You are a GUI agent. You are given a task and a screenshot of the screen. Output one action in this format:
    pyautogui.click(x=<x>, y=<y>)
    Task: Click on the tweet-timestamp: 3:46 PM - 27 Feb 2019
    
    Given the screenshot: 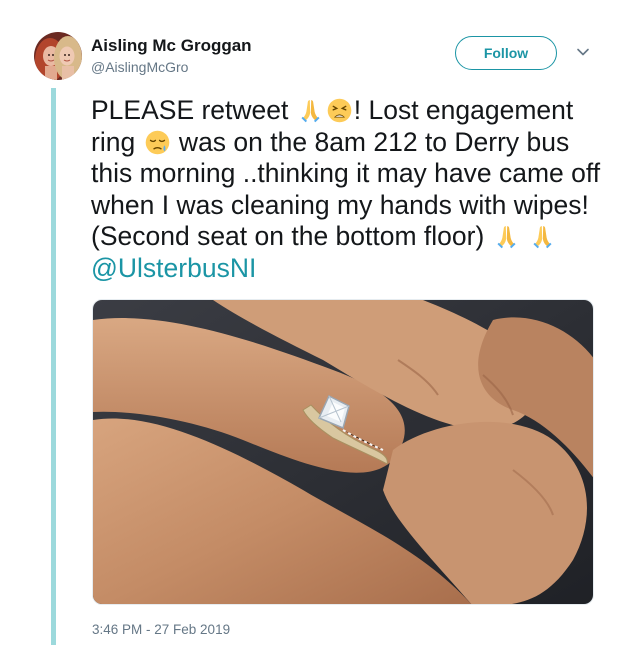 What is the action you would take?
    pyautogui.click(x=161, y=629)
    